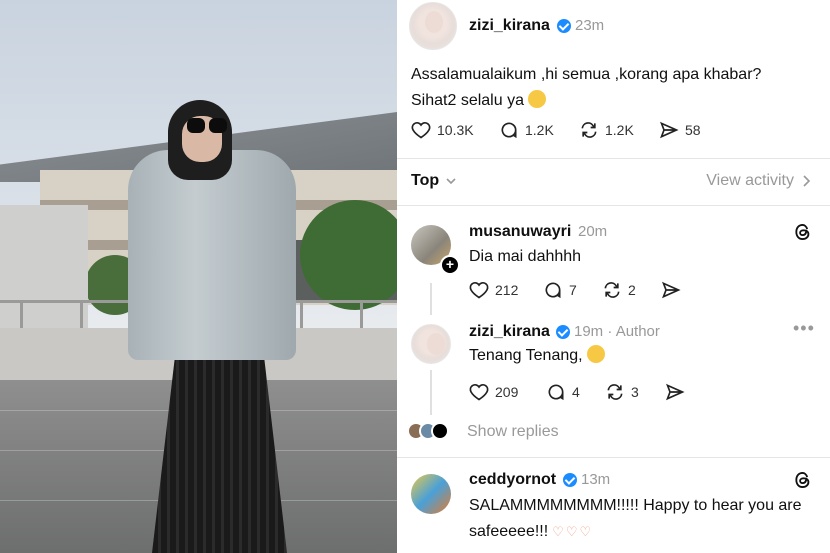 The height and width of the screenshot is (553, 830). What do you see at coordinates (536, 99) in the screenshot?
I see `smile-emoji` at bounding box center [536, 99].